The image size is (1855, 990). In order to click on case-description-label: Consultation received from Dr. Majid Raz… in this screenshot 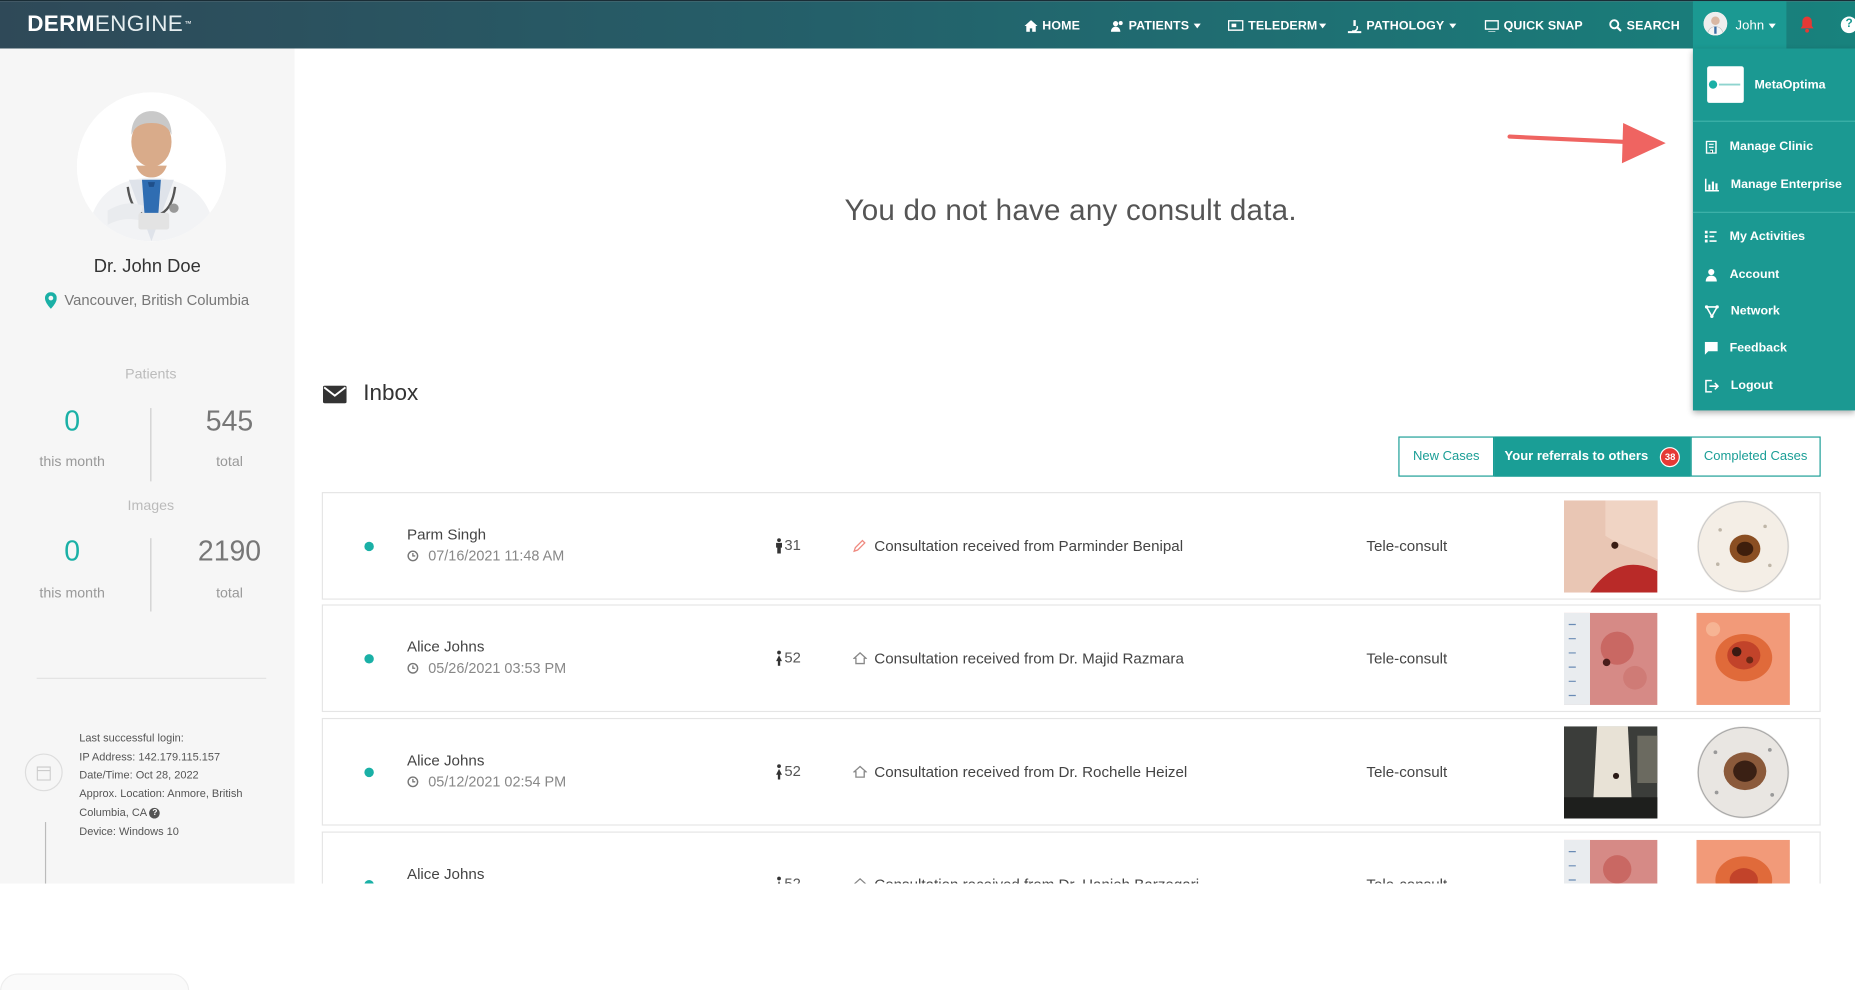, I will do `click(1029, 658)`.